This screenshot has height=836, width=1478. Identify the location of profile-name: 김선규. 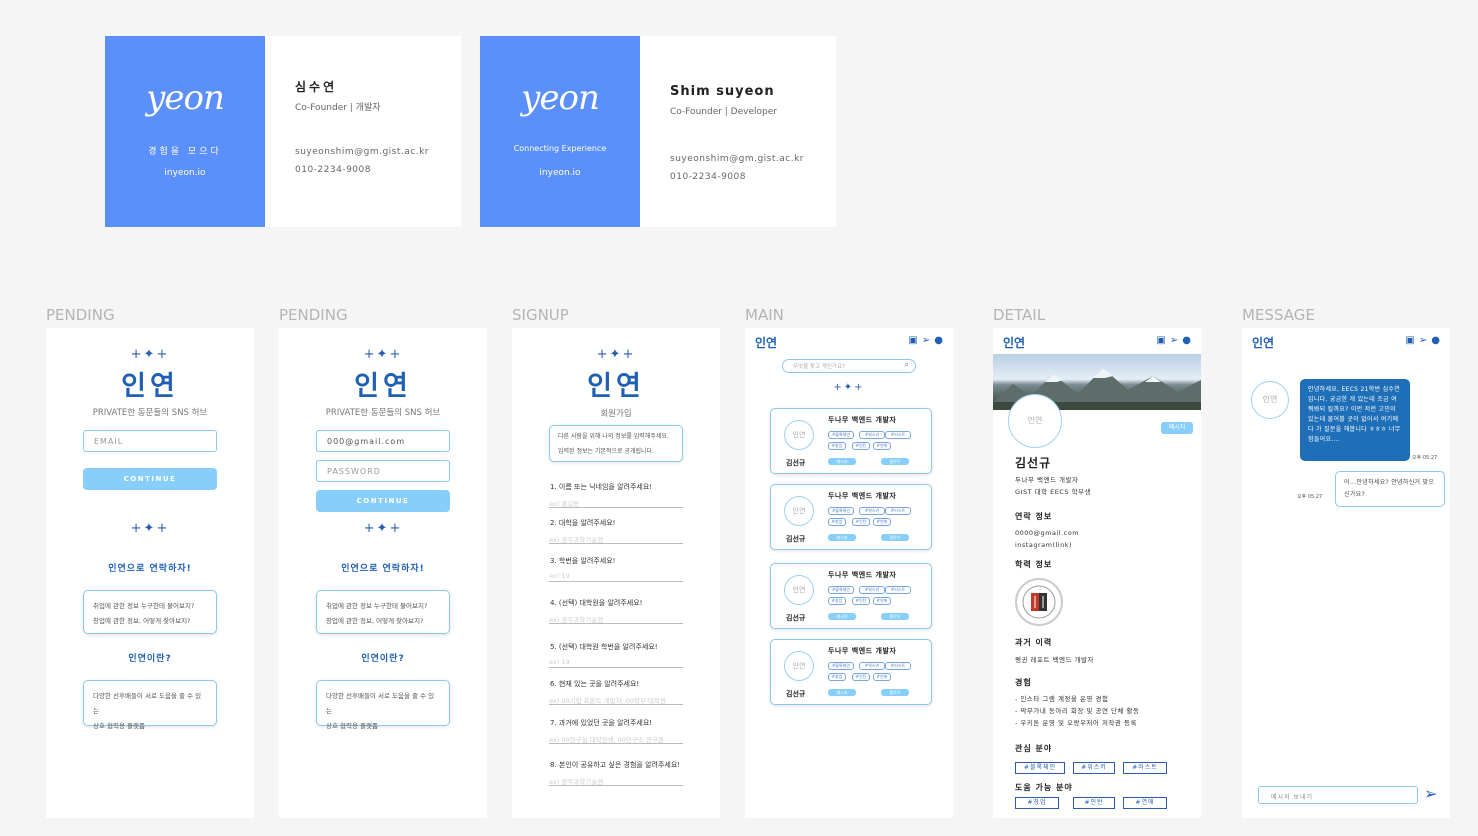
(1033, 463).